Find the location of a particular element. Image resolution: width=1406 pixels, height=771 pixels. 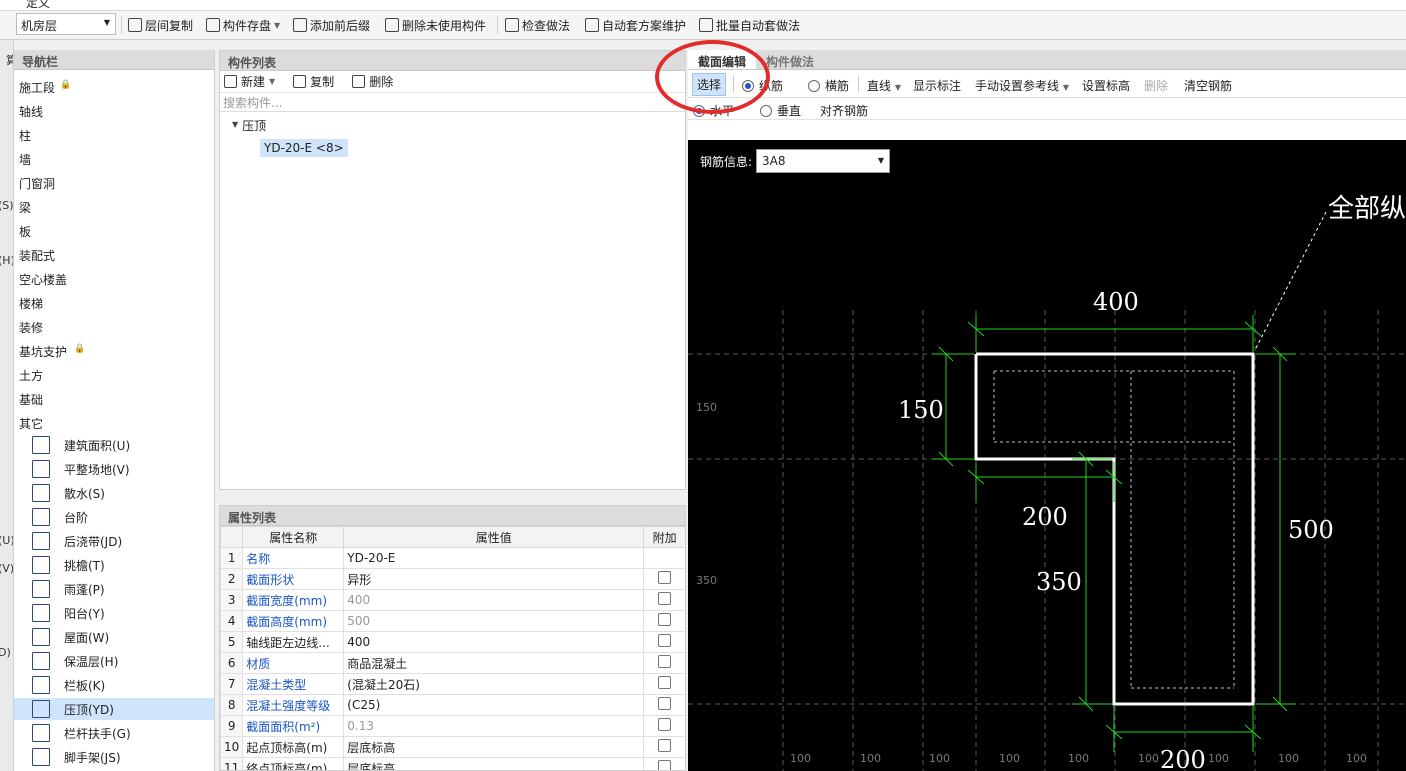

nav-sub-item-0: 建筑面积(U) is located at coordinates (114, 445).